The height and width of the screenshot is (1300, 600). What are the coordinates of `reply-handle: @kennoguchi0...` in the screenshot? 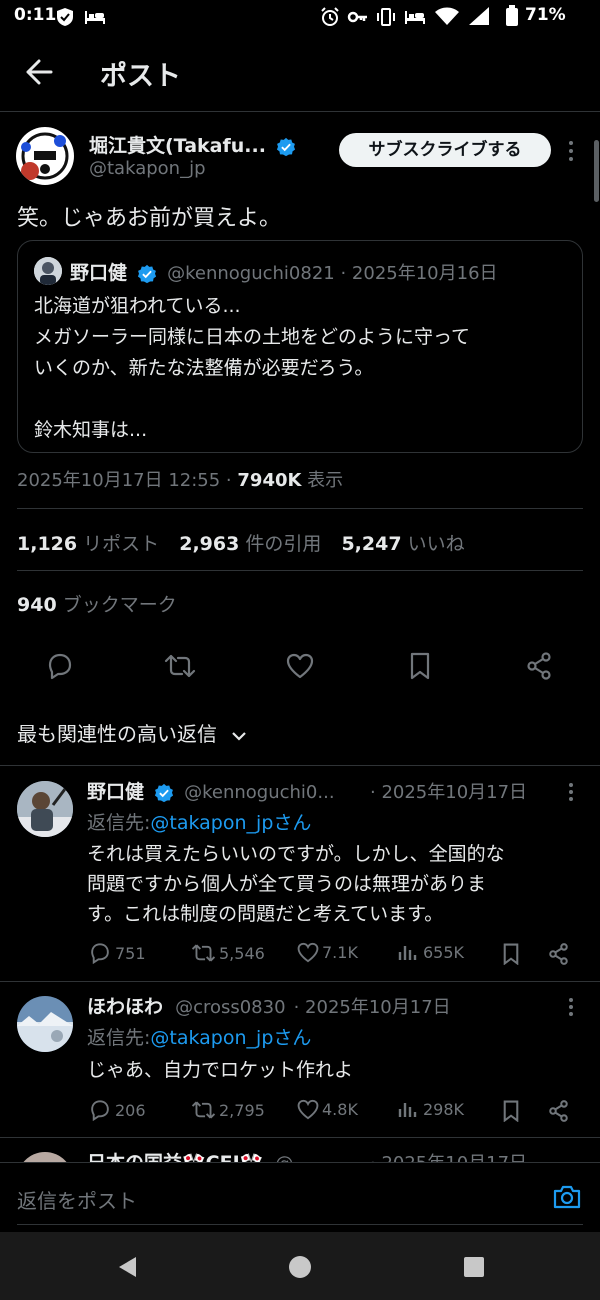 It's located at (259, 792).